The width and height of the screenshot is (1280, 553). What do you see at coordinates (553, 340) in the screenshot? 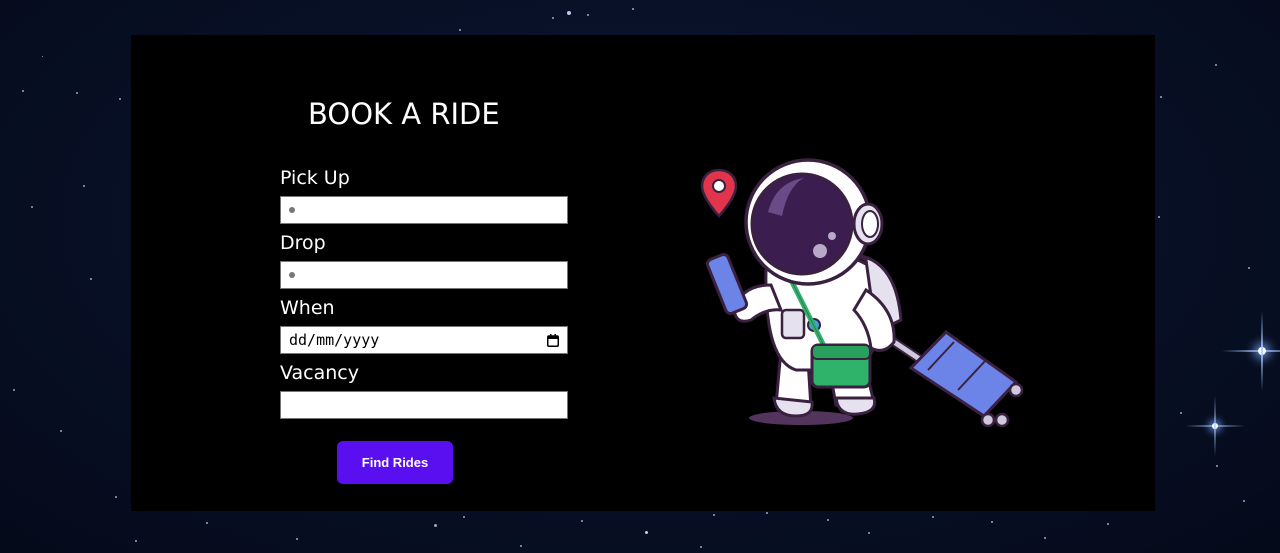
I see `calendar-icon` at bounding box center [553, 340].